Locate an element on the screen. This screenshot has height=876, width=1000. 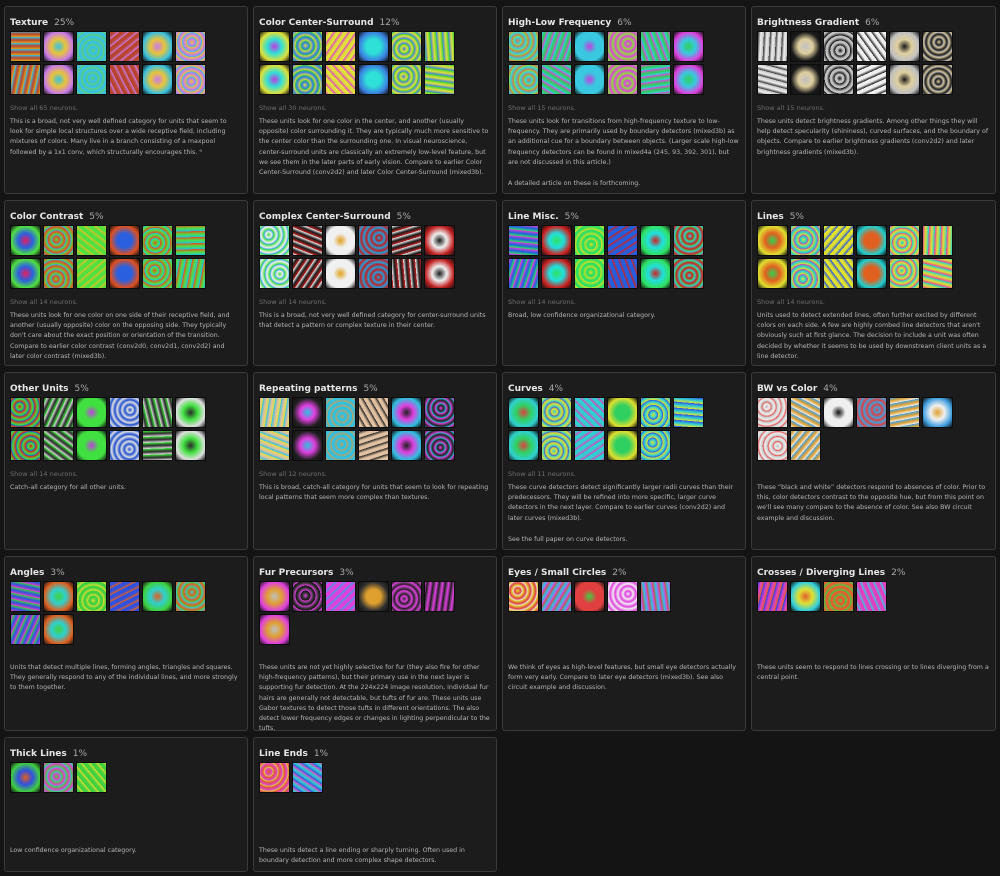
show-all-link: Show all 11 neurons. is located at coordinates (623, 474).